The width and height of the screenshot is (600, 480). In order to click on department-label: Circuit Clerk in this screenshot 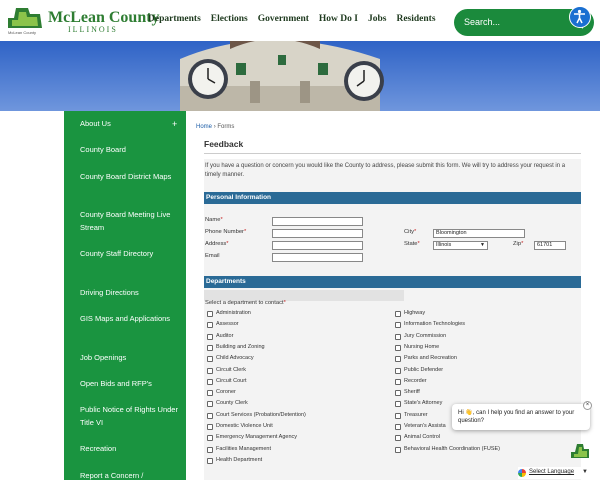, I will do `click(231, 369)`.